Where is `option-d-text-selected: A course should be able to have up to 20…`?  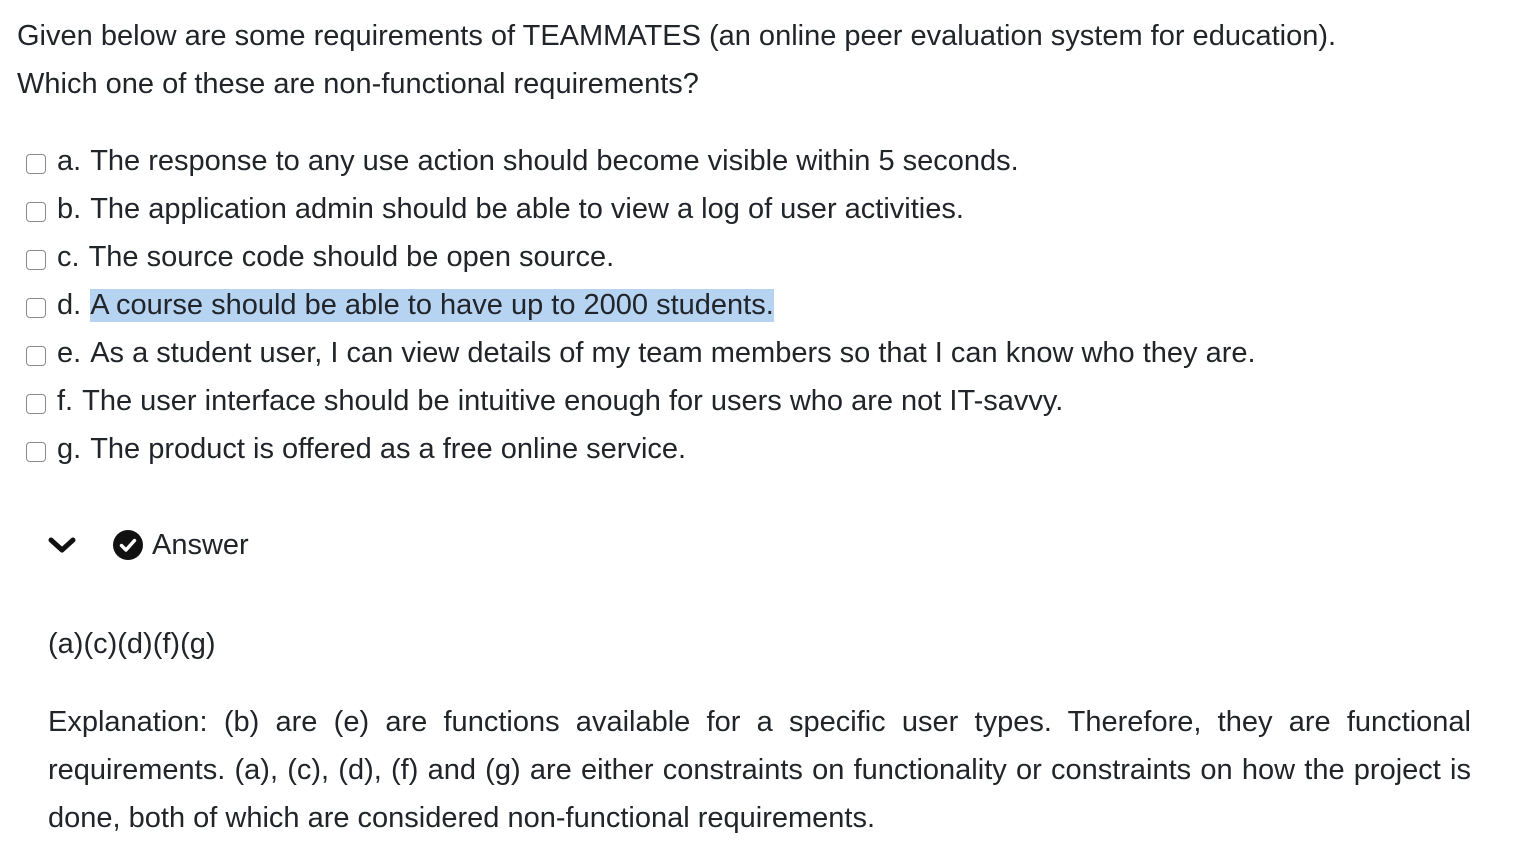 option-d-text-selected: A course should be able to have up to 20… is located at coordinates (432, 305).